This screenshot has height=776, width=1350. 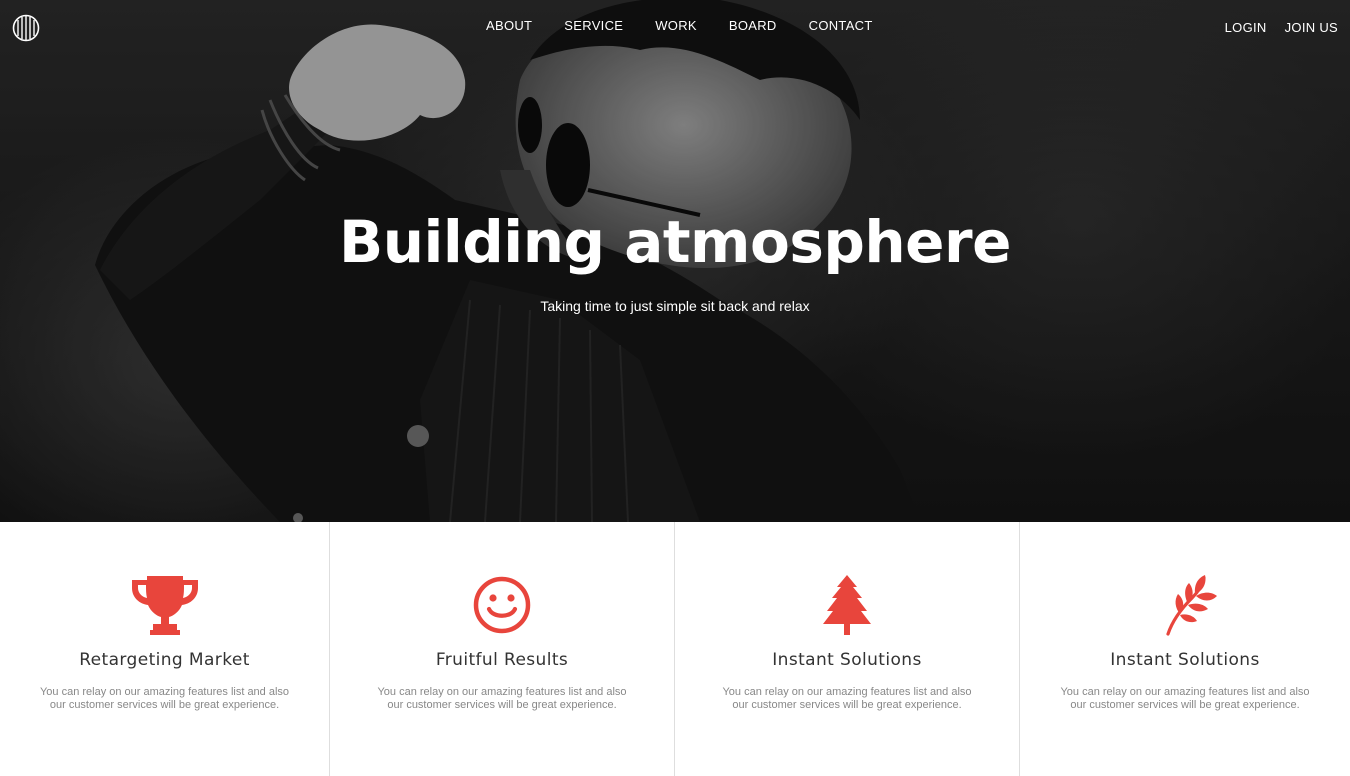 I want to click on login-link: LOGIN, so click(x=1246, y=27).